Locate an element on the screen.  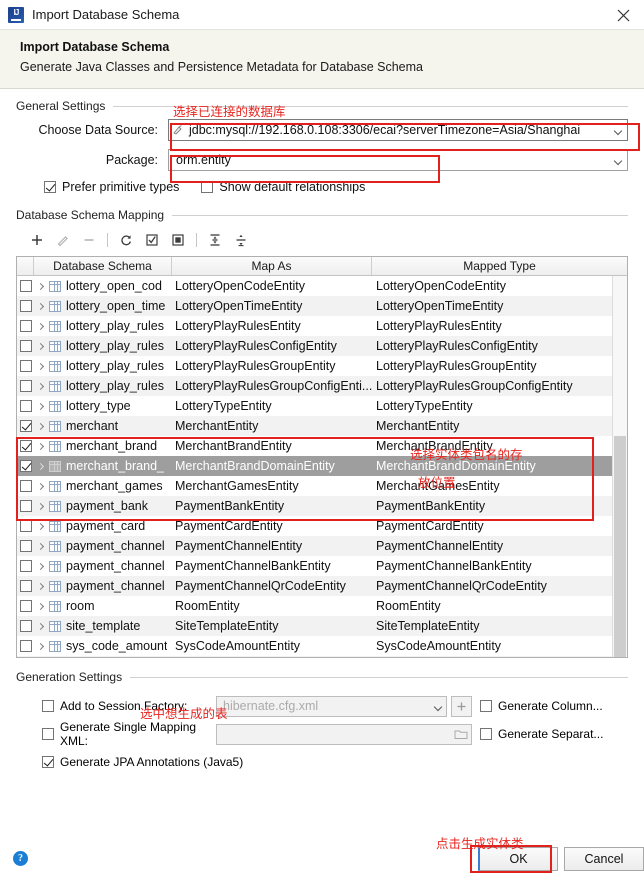
table-header-mapped-type: Mapped Type is located at coordinates (499, 266).